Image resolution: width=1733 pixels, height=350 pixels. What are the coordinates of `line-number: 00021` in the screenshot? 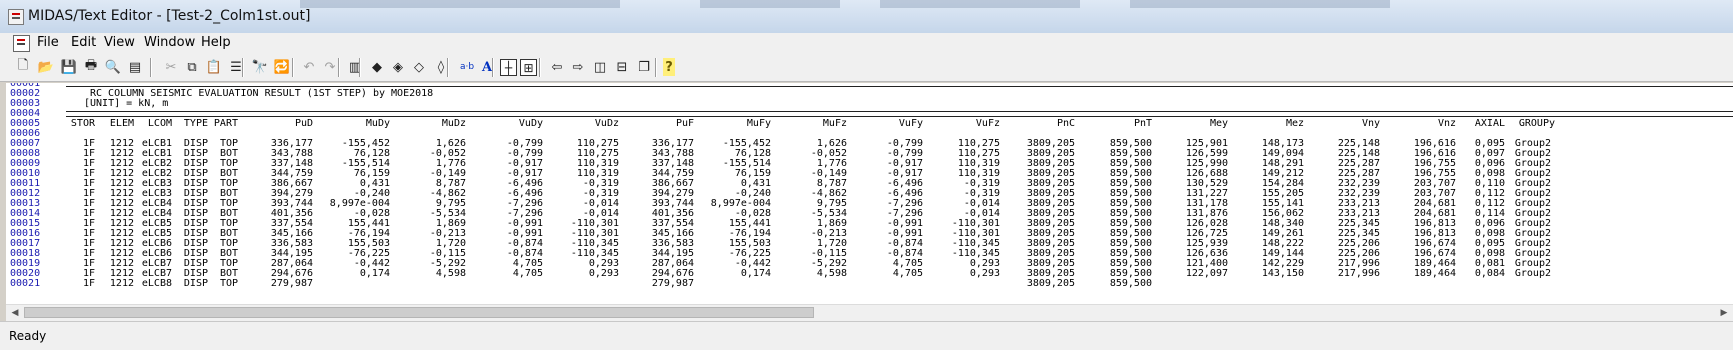 It's located at (25, 283).